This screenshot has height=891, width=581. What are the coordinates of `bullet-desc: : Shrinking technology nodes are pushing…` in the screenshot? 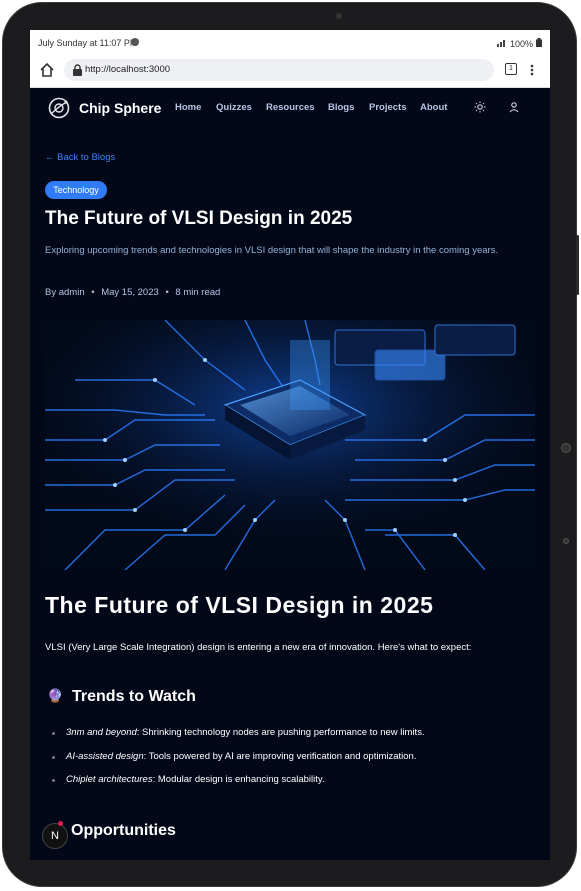 It's located at (280, 732).